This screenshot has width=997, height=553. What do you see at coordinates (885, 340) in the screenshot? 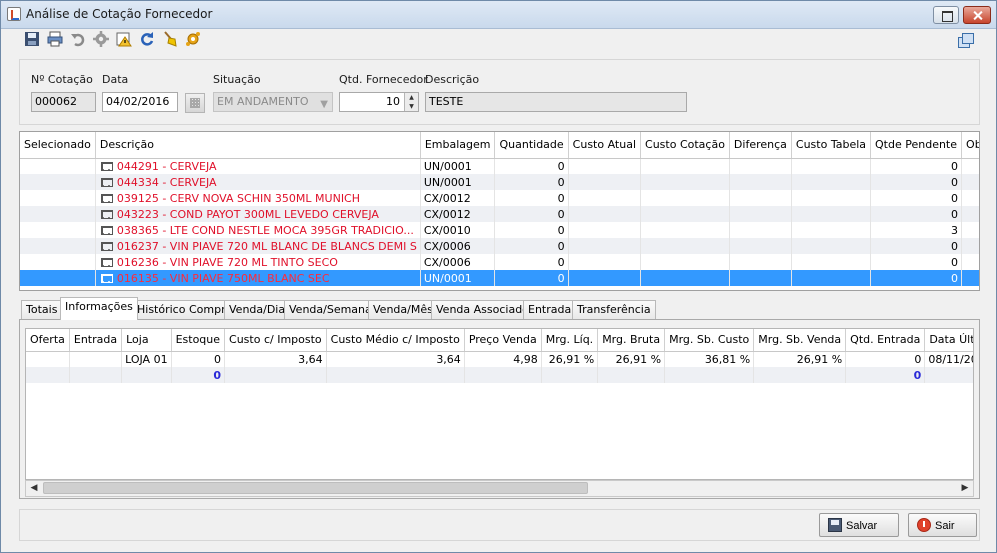
I see `col-qtd-entrada: Qtd. Entrada` at bounding box center [885, 340].